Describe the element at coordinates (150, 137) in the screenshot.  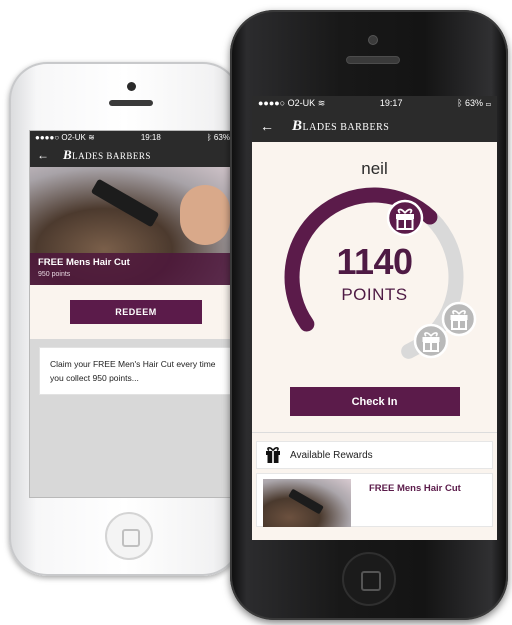
I see `time-label: 19:18` at that location.